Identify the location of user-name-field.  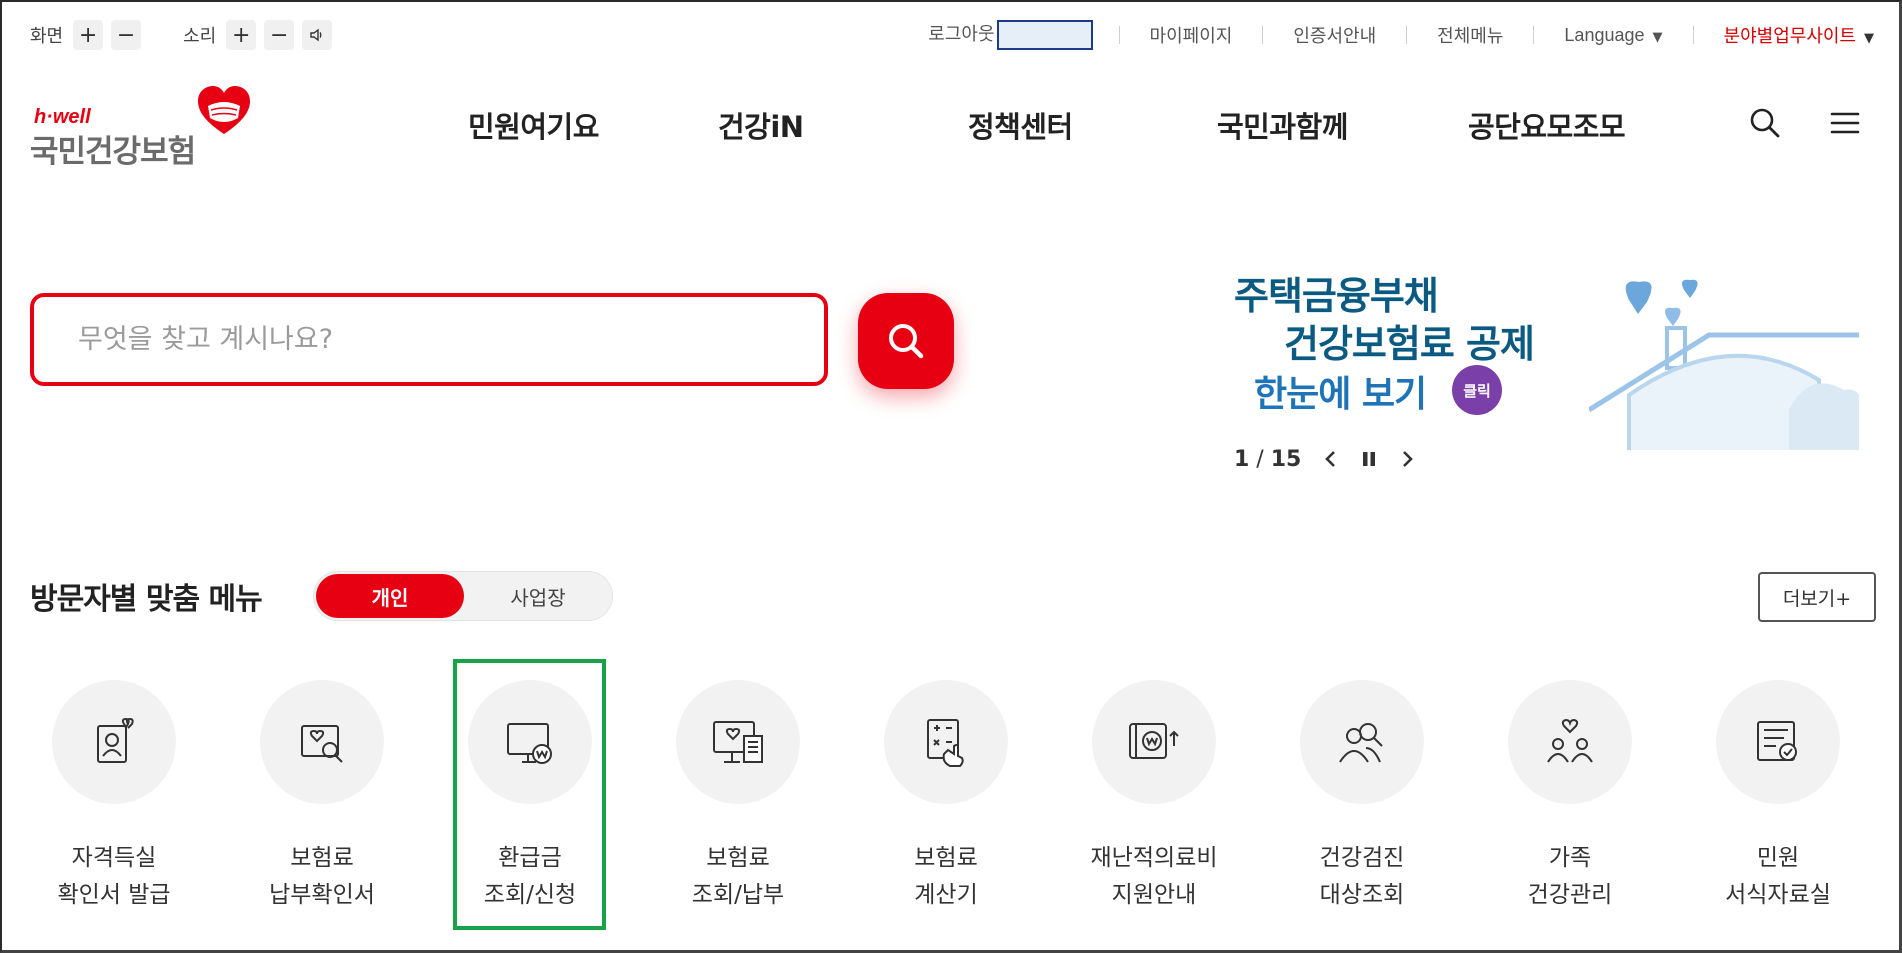
(1044, 35).